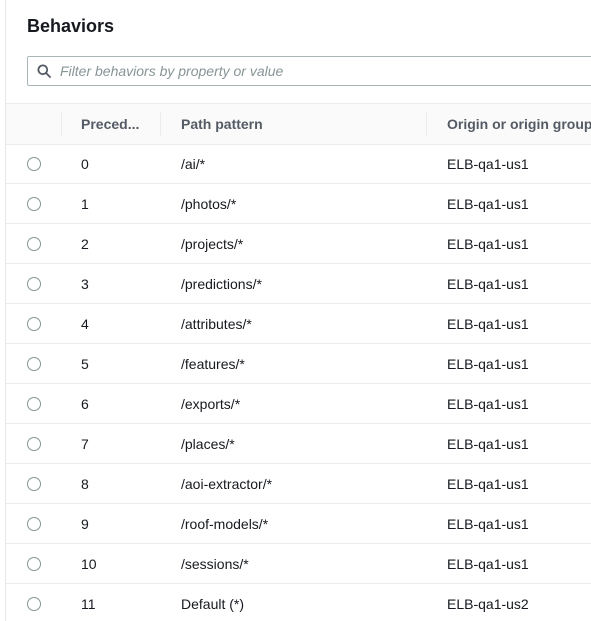 The image size is (591, 621). What do you see at coordinates (85, 364) in the screenshot?
I see `precedence-cell: 5` at bounding box center [85, 364].